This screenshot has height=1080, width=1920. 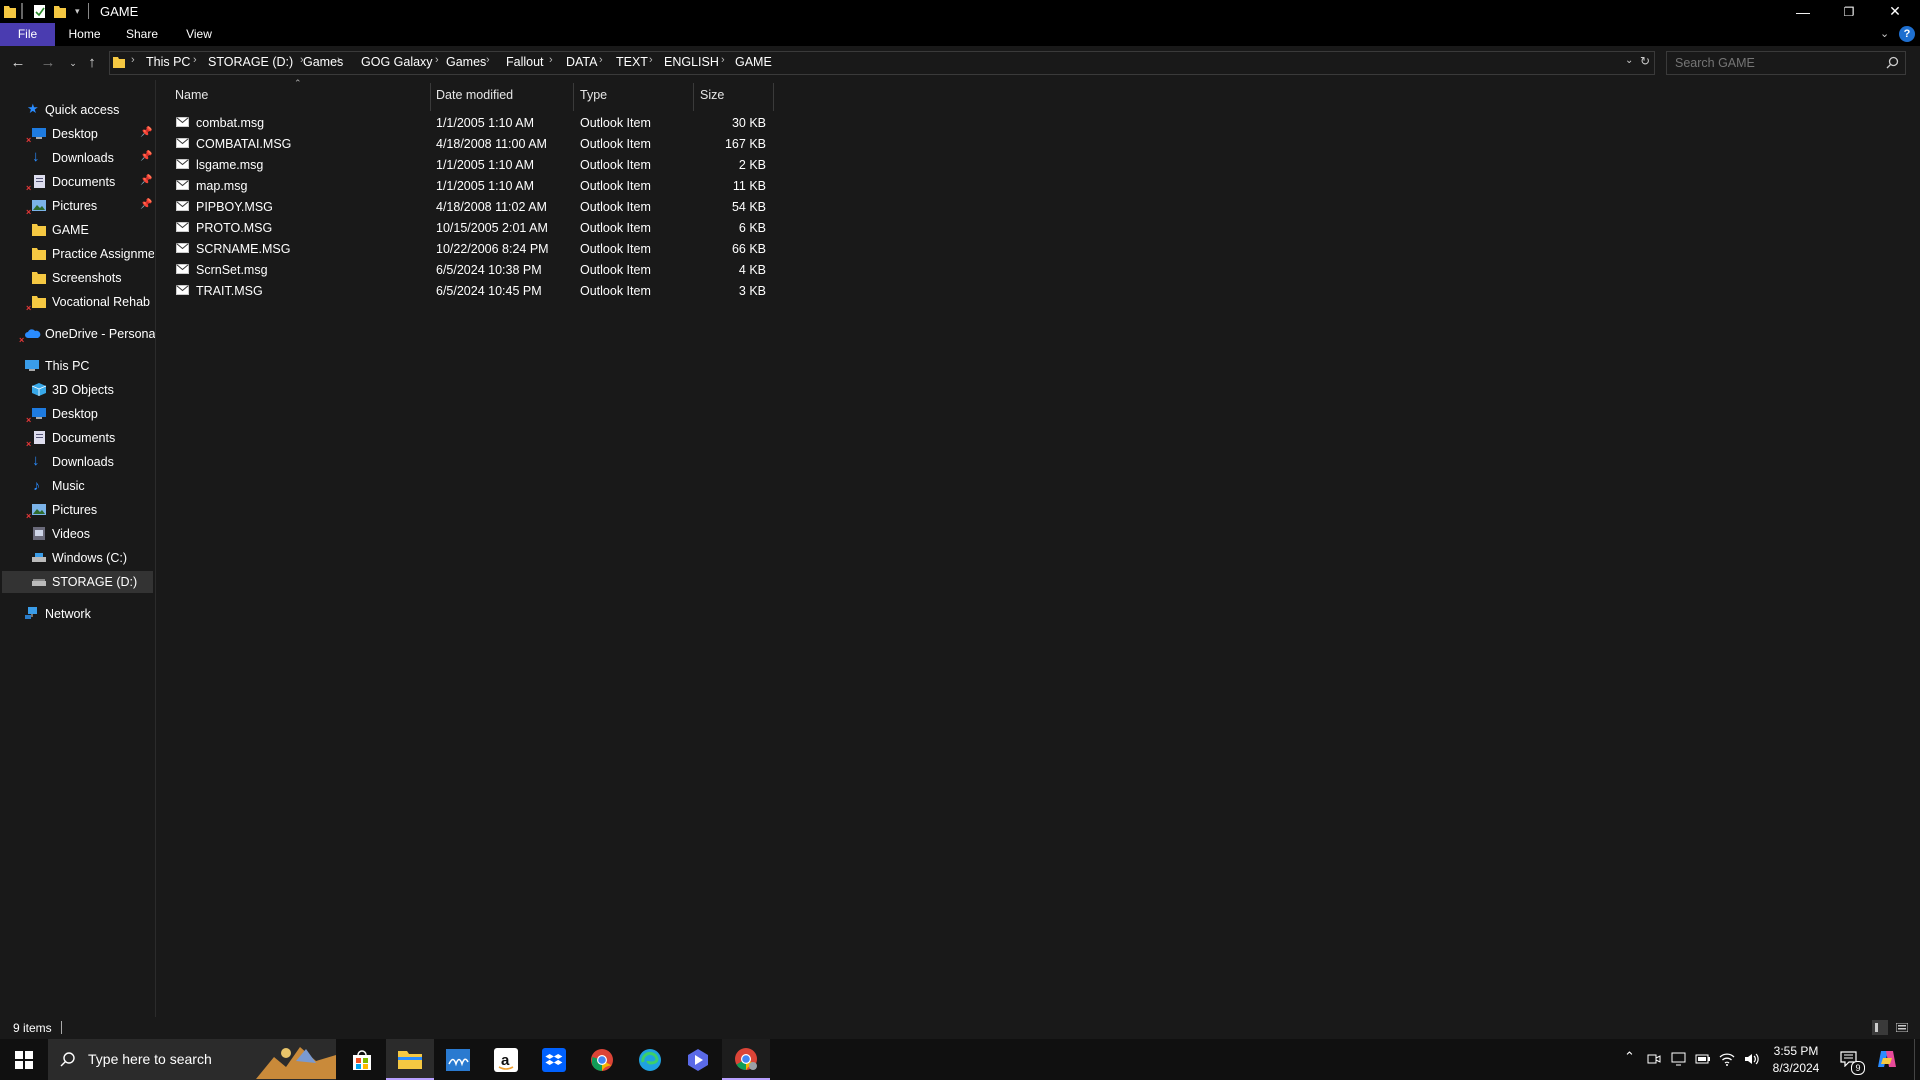 I want to click on nav-pc-3d-objects: 3D Objects, so click(x=77, y=390).